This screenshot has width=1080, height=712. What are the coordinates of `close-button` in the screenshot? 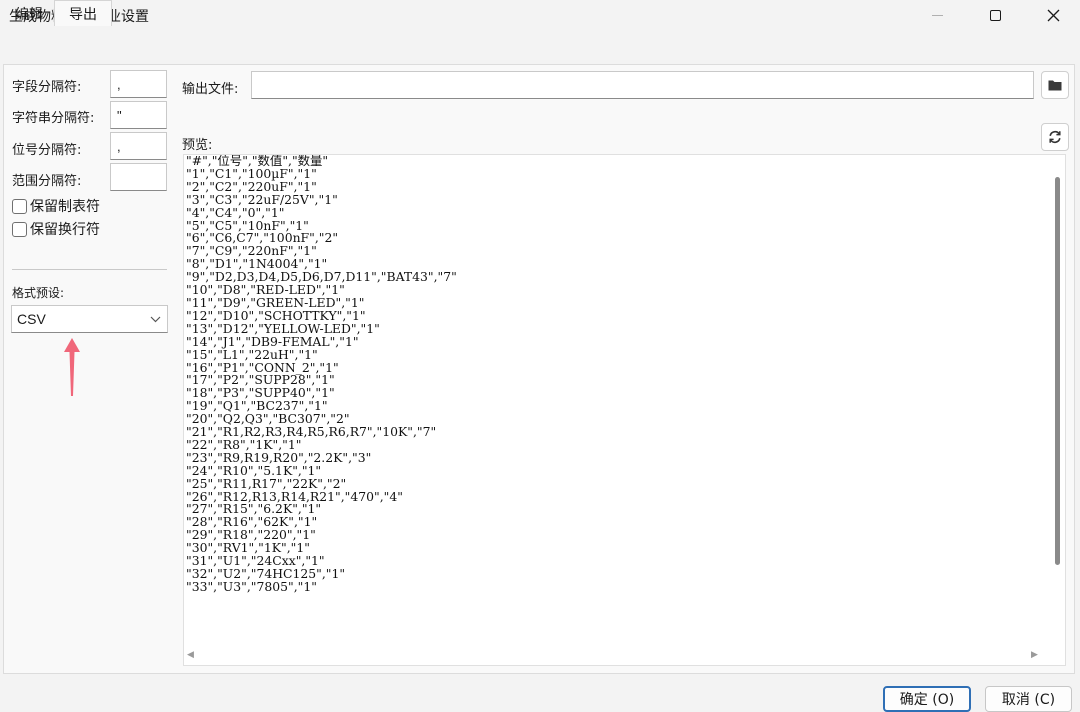 It's located at (1052, 15).